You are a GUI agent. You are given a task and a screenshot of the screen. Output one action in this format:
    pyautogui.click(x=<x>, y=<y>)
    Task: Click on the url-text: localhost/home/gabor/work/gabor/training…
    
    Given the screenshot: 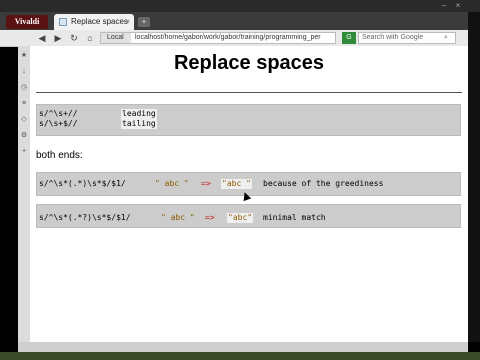 What is the action you would take?
    pyautogui.click(x=234, y=38)
    